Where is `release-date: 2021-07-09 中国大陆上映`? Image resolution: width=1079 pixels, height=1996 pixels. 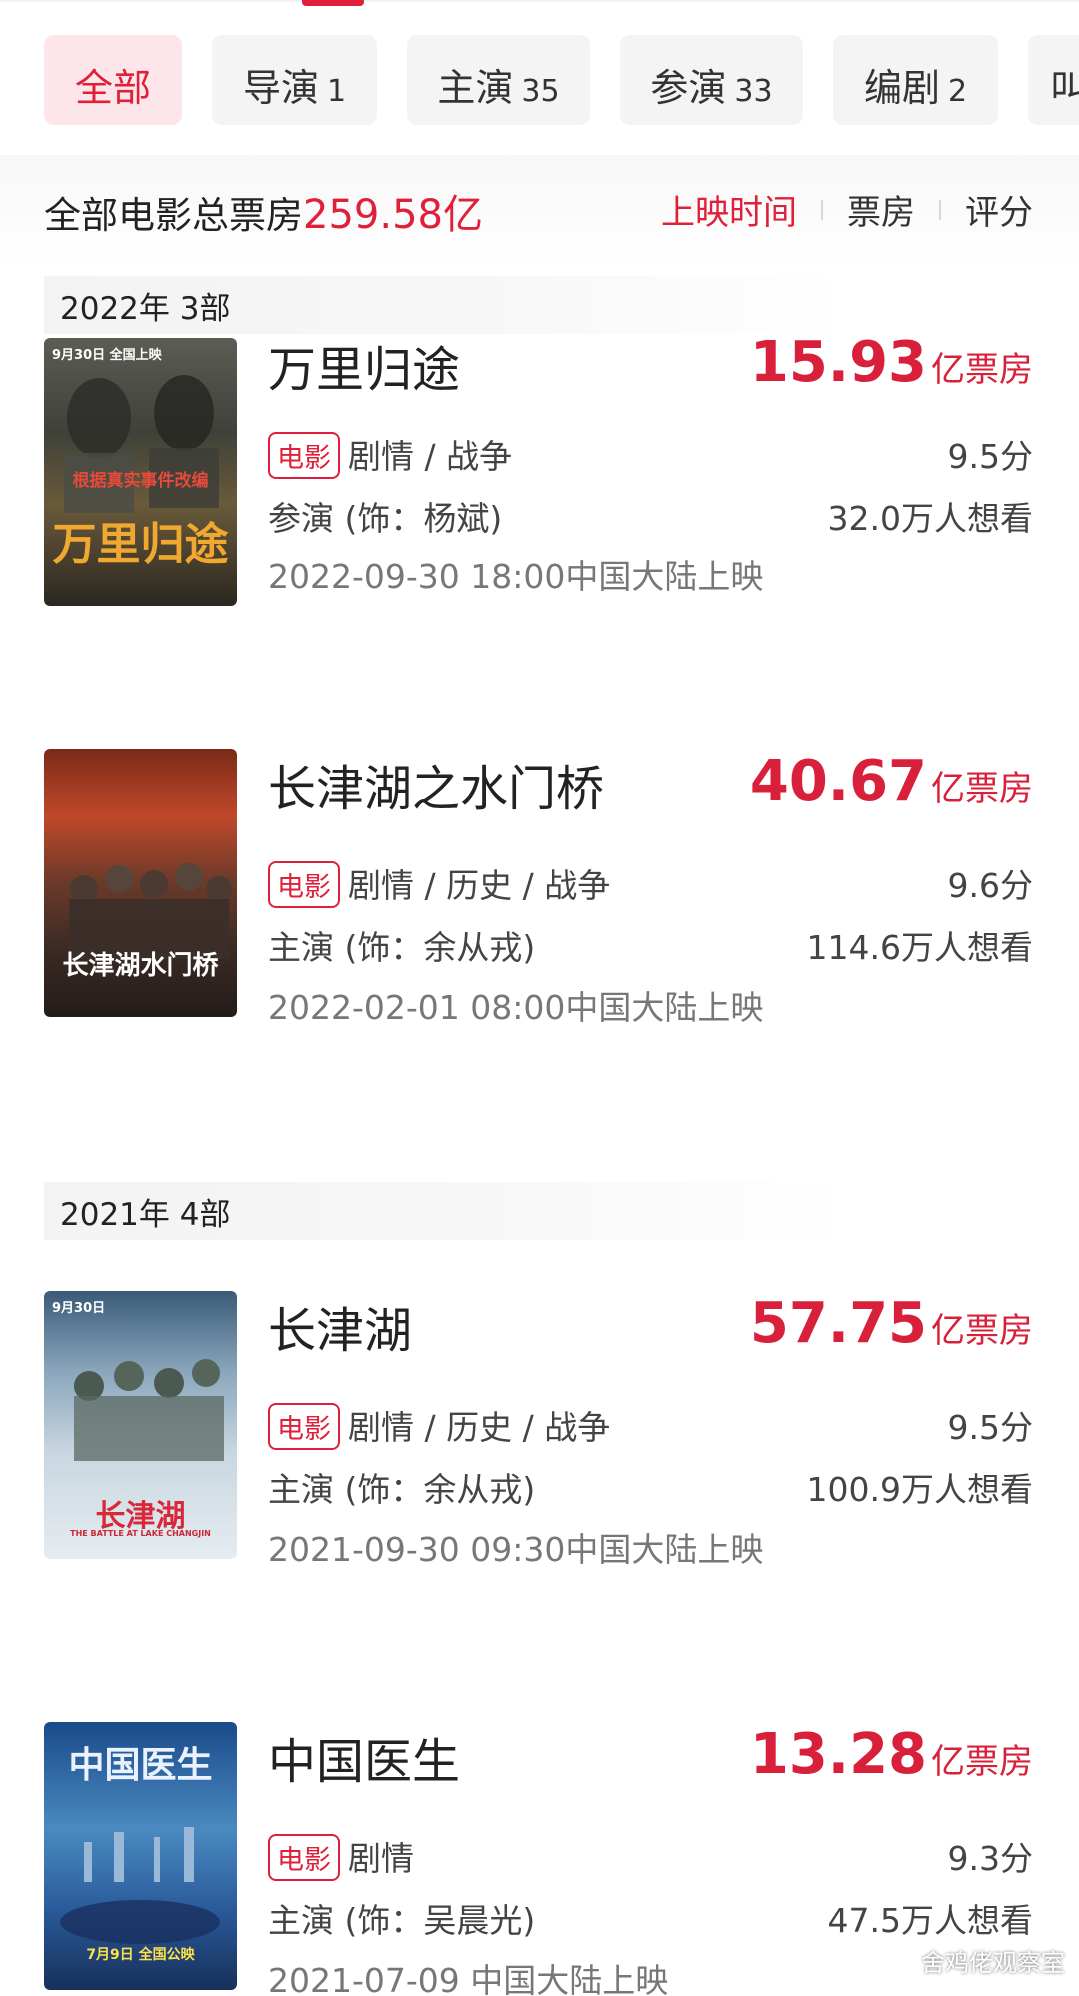
release-date: 2021-07-09 中国大陆上映 is located at coordinates (468, 1978).